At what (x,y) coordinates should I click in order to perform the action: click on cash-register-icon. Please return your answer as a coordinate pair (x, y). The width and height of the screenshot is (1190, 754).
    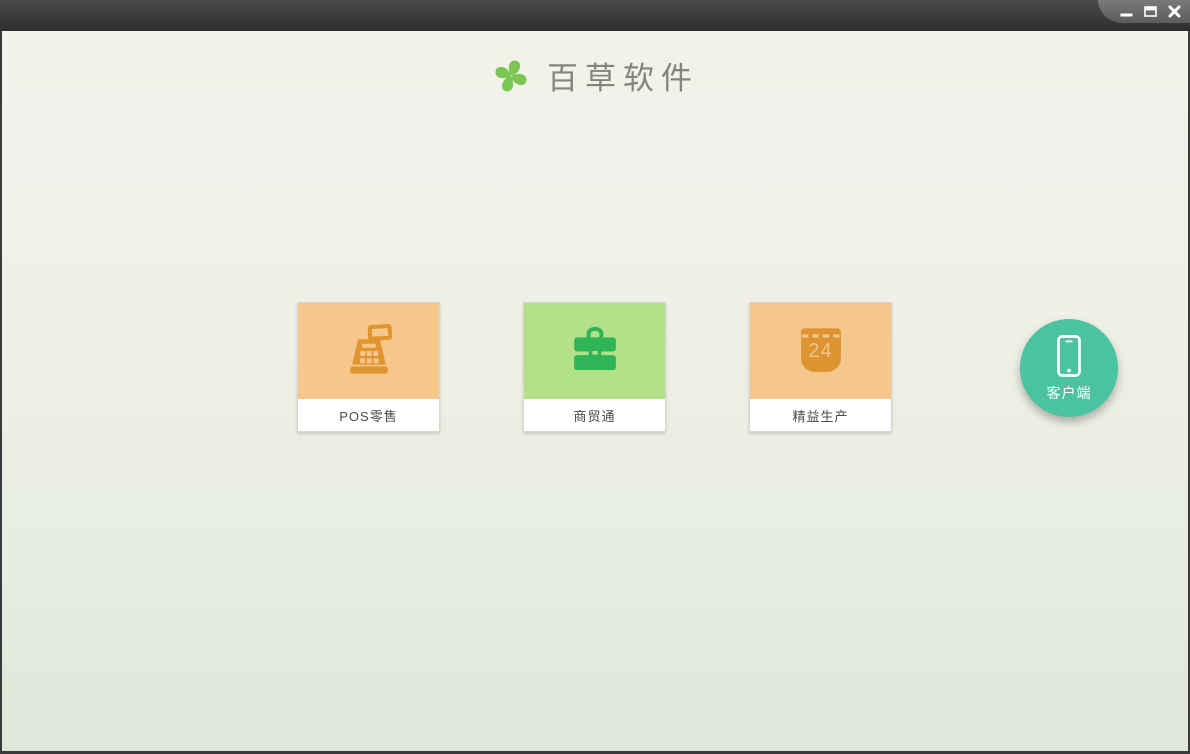
    Looking at the image, I should click on (370, 349).